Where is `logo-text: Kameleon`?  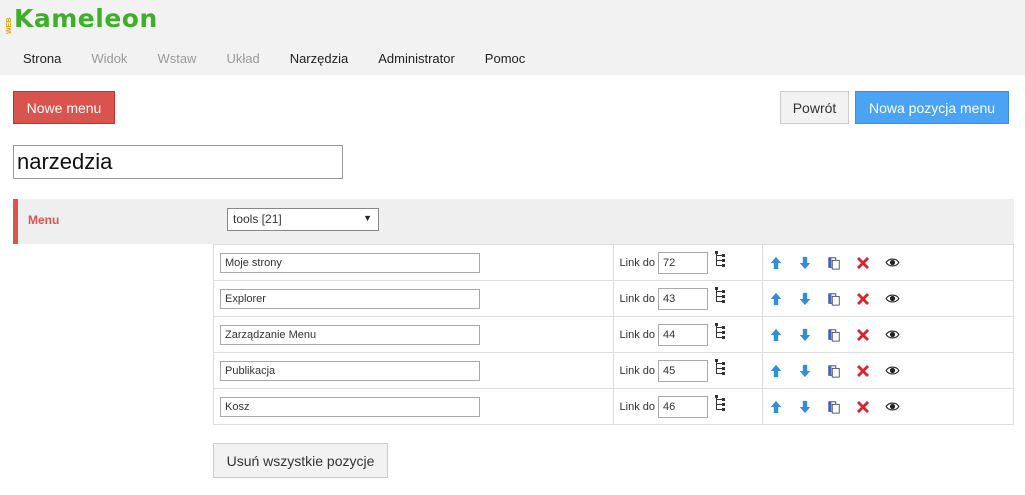 logo-text: Kameleon is located at coordinates (86, 18).